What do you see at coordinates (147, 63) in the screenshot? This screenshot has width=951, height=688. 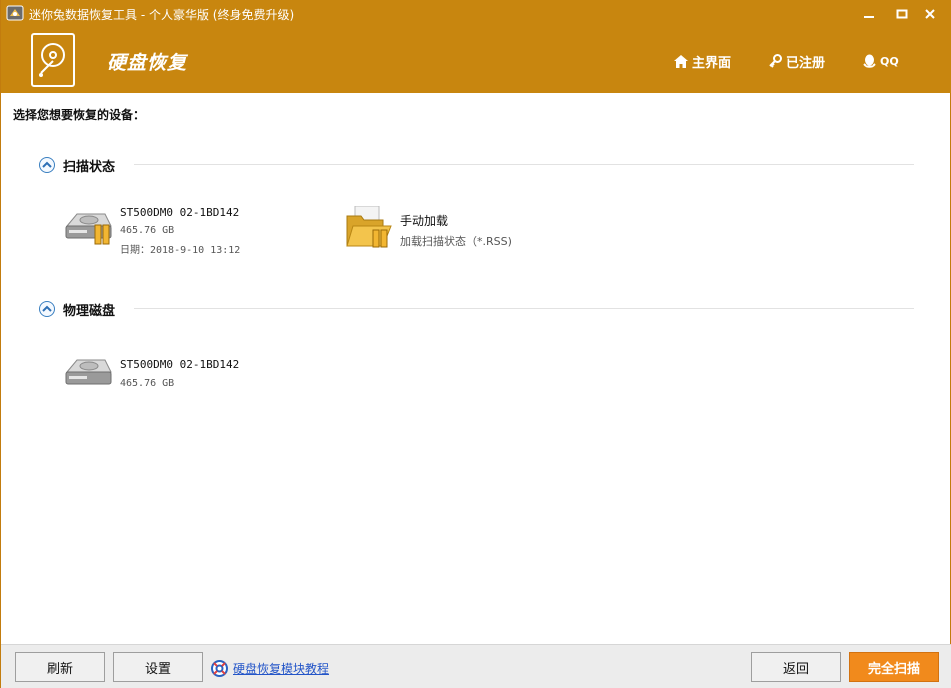 I see `module-title: 硬盘恢复` at bounding box center [147, 63].